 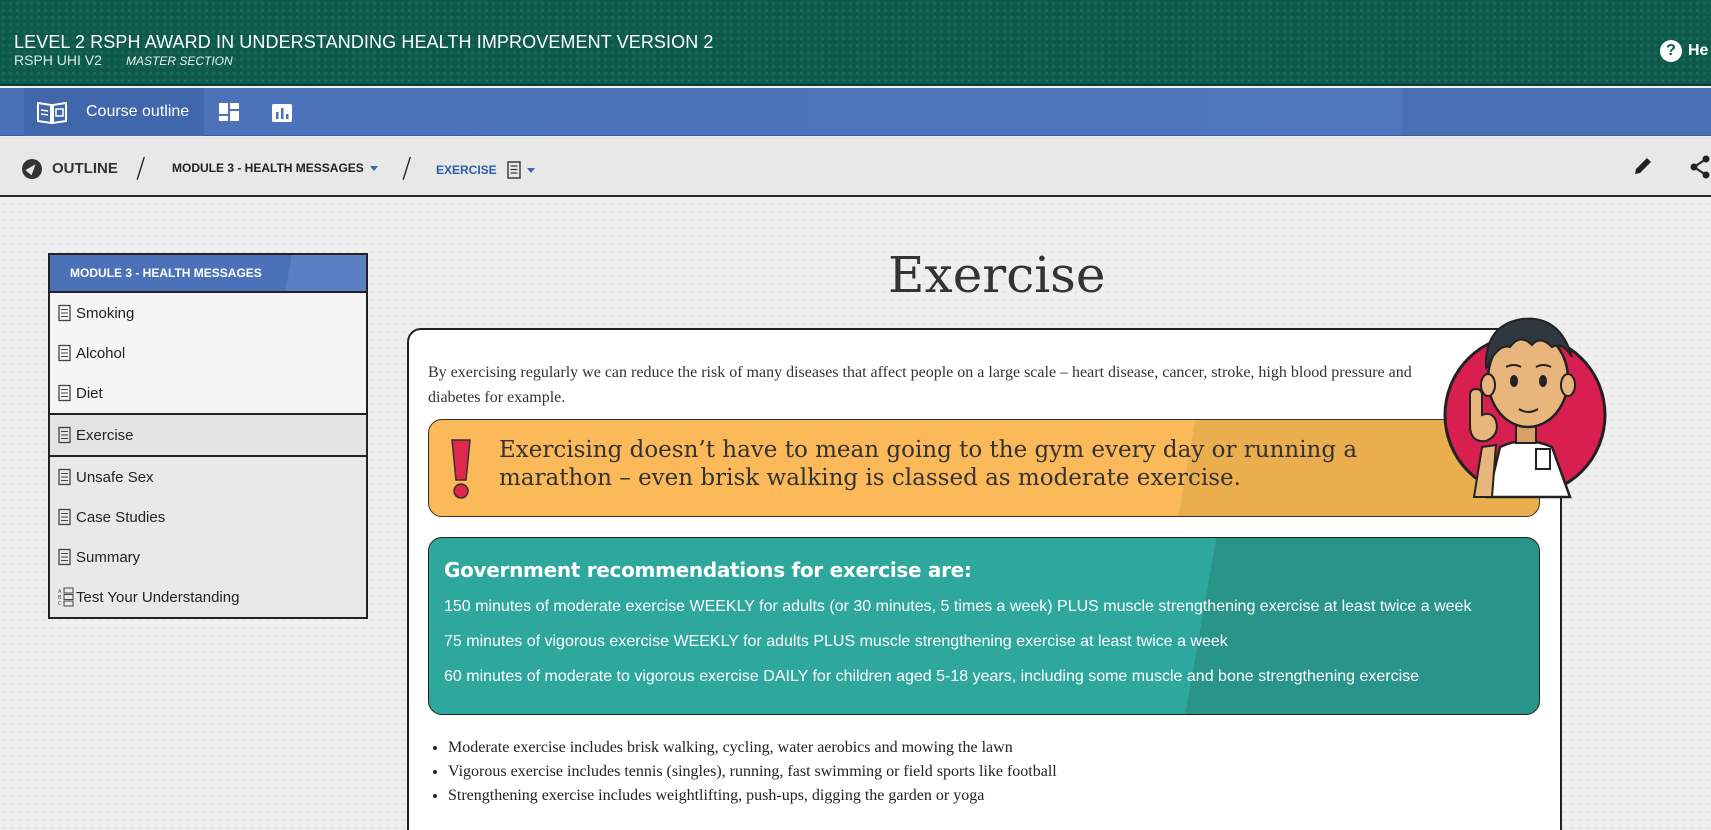 I want to click on sidebar-item-smoking: Smoking, so click(x=208, y=313).